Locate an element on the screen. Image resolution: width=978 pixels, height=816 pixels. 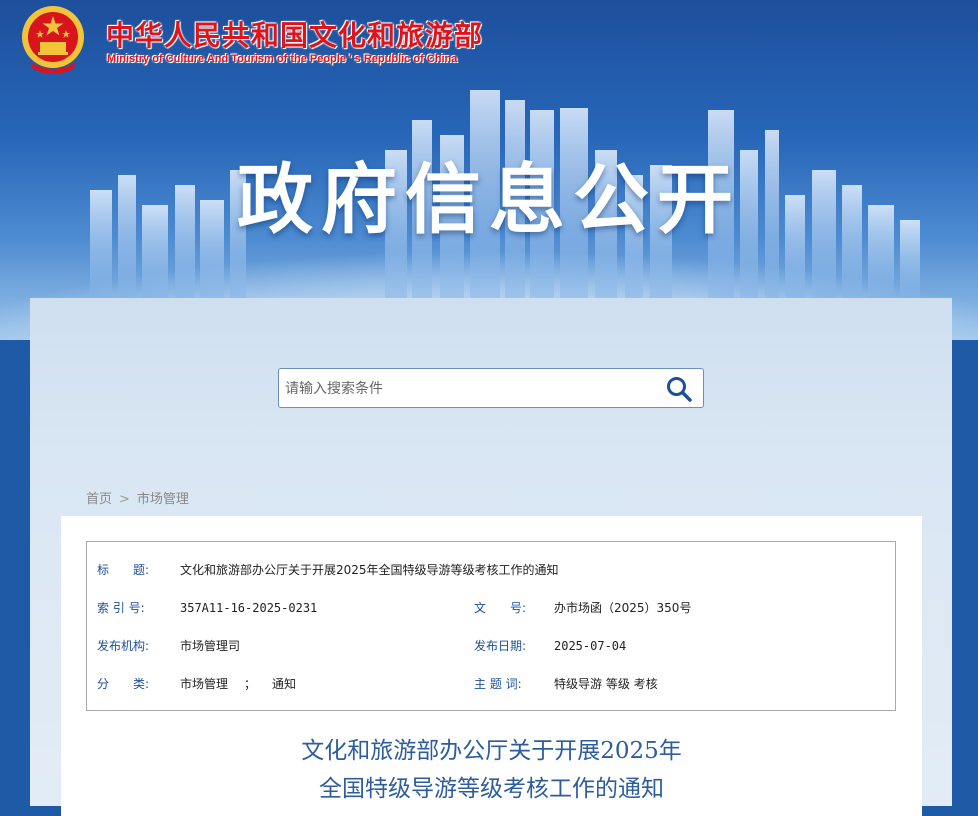
ministry-name-cn: 中华人民共和国文化和旅游部 is located at coordinates (295, 35).